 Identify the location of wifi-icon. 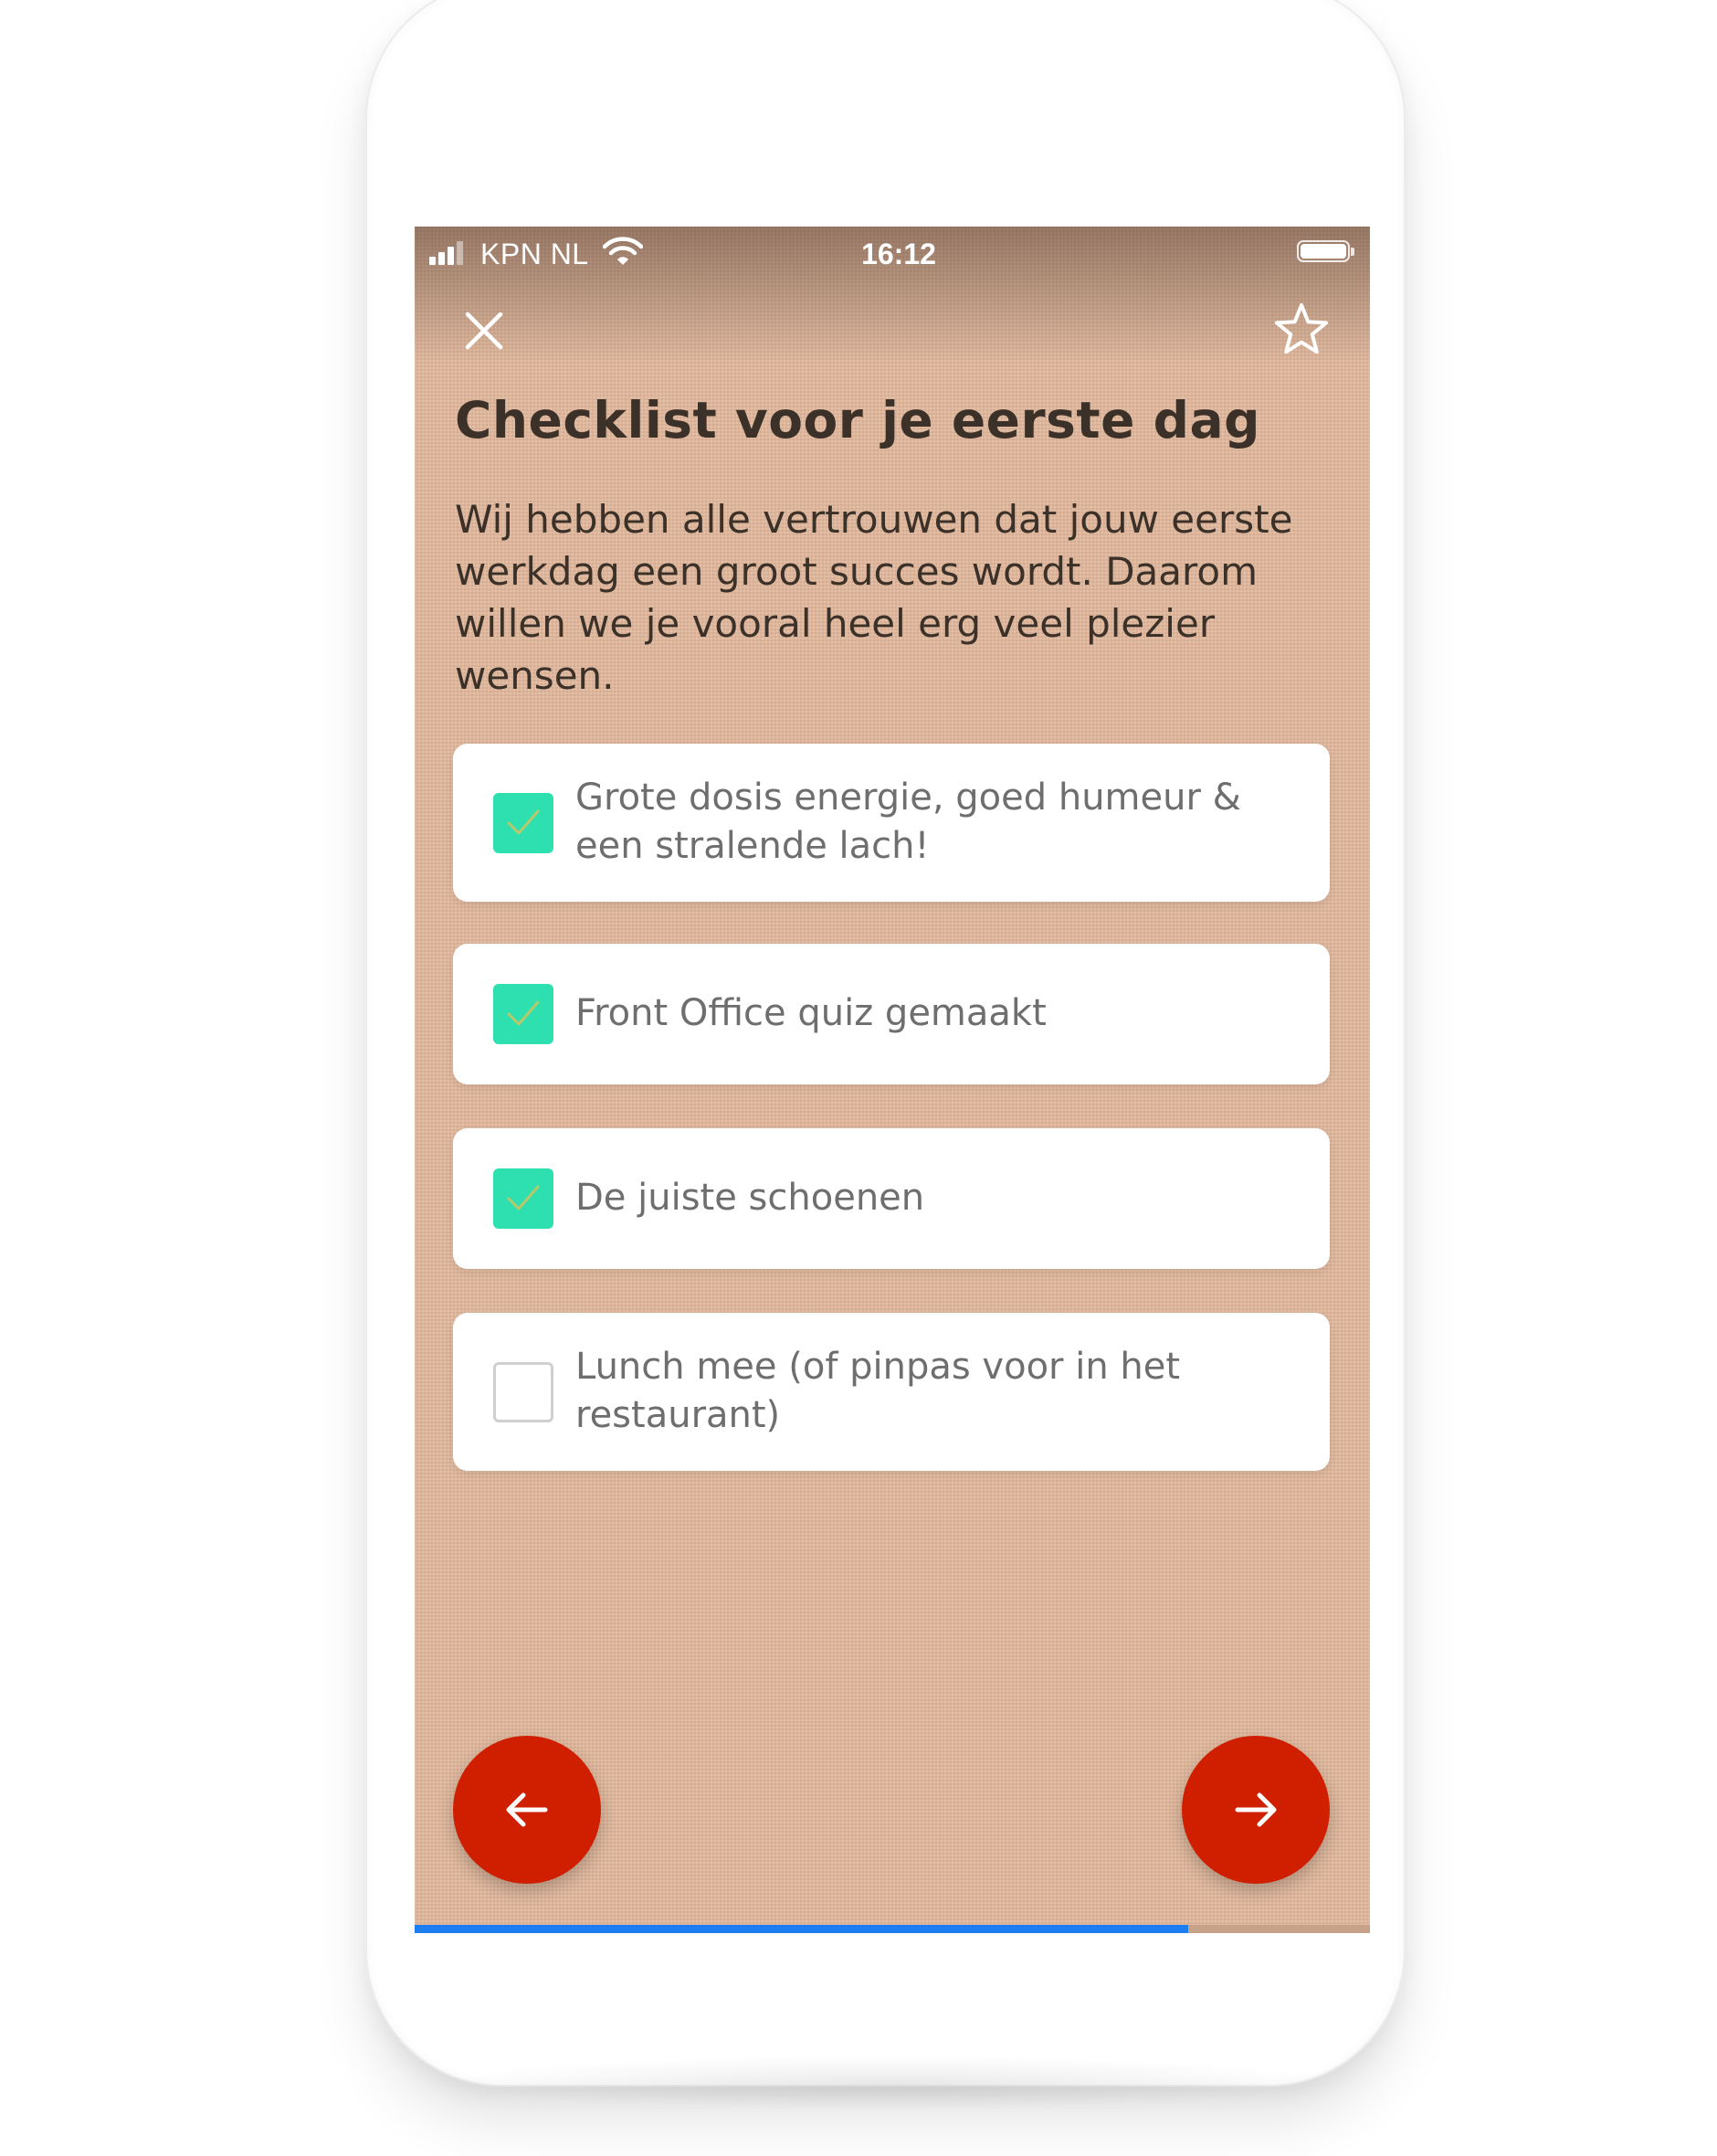
(623, 255).